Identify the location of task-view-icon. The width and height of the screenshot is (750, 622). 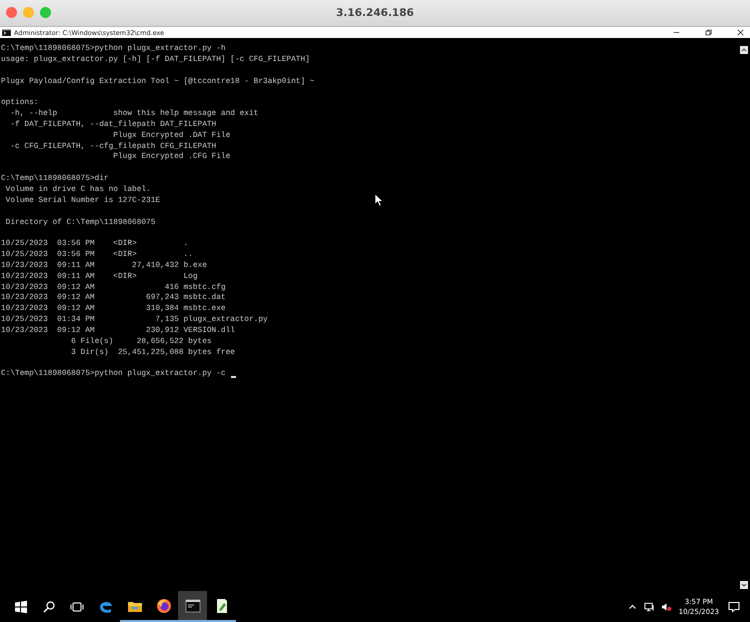
(77, 607).